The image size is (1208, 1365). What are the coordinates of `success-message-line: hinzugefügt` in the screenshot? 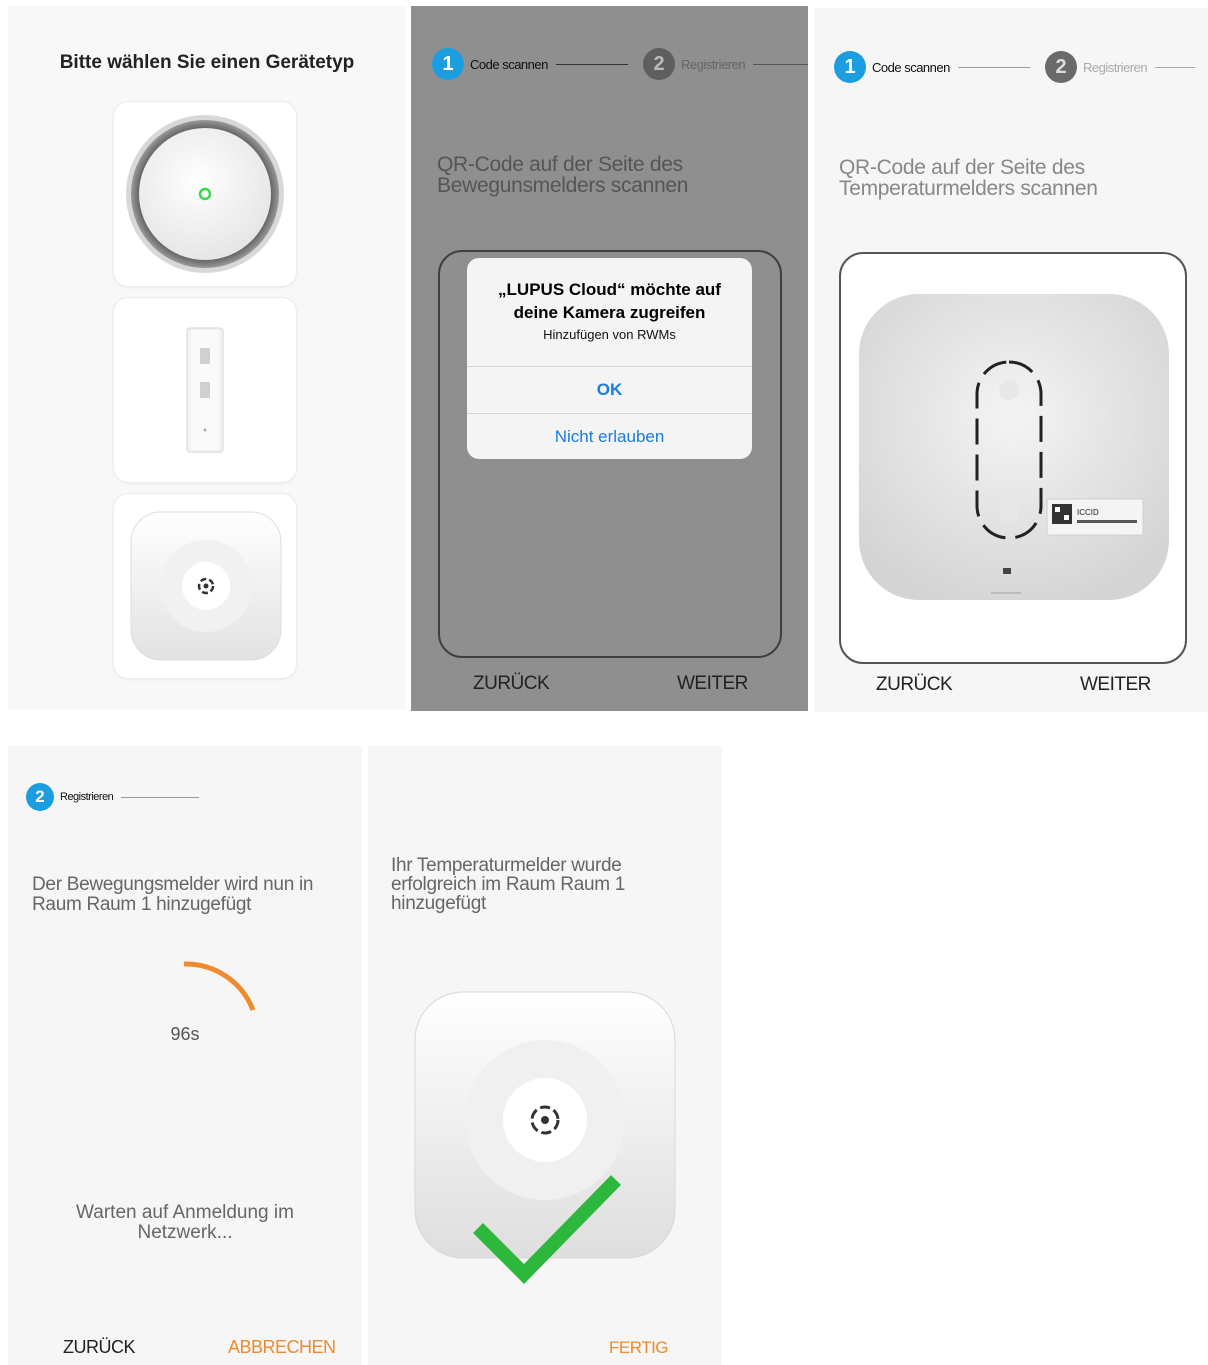 It's located at (438, 903).